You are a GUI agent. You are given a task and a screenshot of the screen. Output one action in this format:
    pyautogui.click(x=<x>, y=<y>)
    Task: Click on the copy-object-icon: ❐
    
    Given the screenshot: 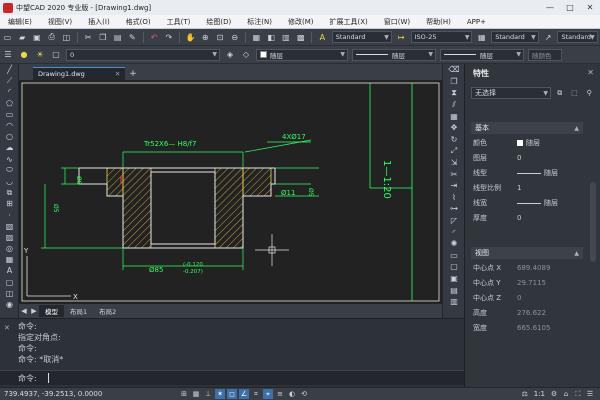 What is the action you would take?
    pyautogui.click(x=454, y=82)
    